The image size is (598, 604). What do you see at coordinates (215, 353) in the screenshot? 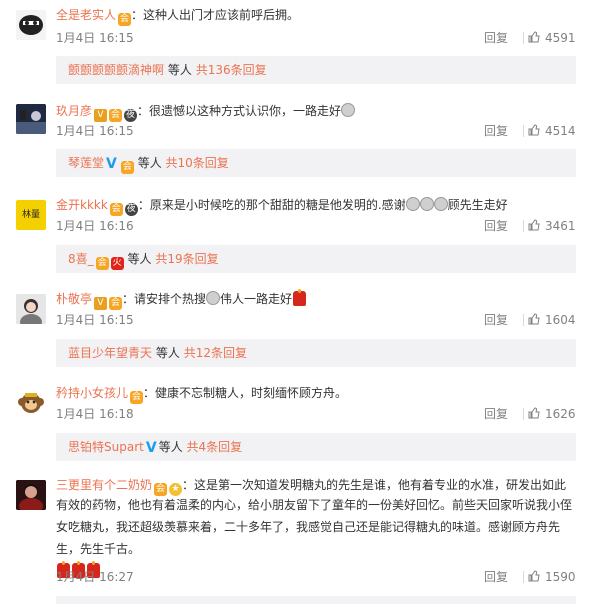
I see `reply-count-link: 共12条回复` at bounding box center [215, 353].